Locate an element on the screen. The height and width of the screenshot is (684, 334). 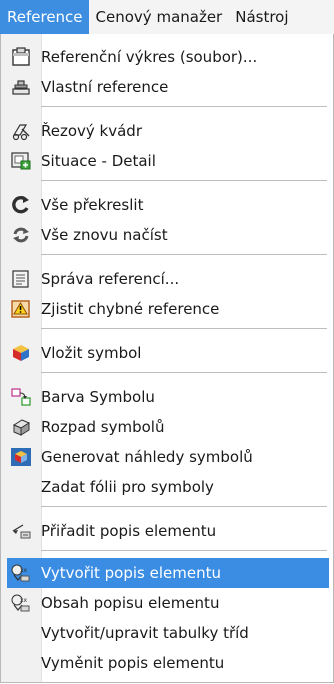
menu-item-generovat-nahledy: Generovat náhledy symbolů is located at coordinates (168, 457).